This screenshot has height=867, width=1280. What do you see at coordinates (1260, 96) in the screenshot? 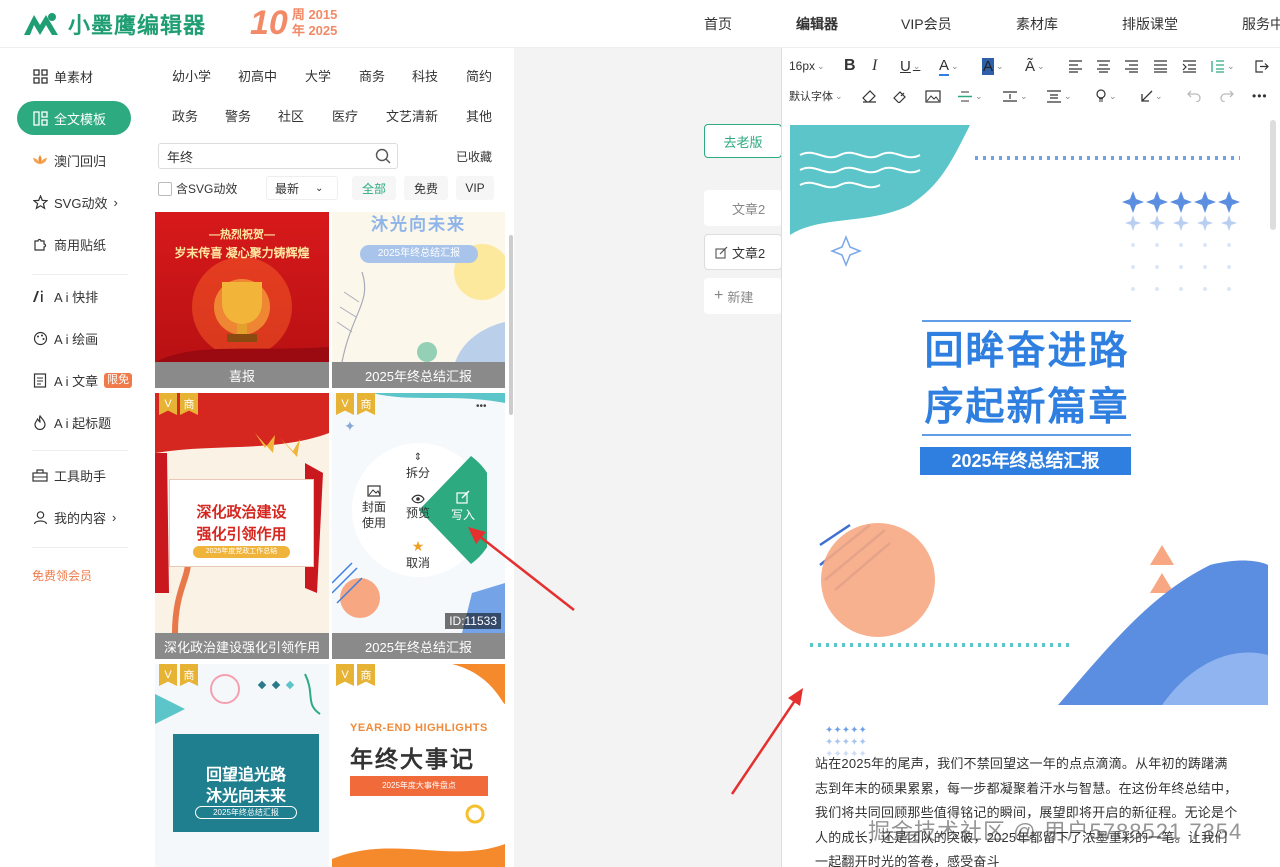
I see `more-icon: •••` at bounding box center [1260, 96].